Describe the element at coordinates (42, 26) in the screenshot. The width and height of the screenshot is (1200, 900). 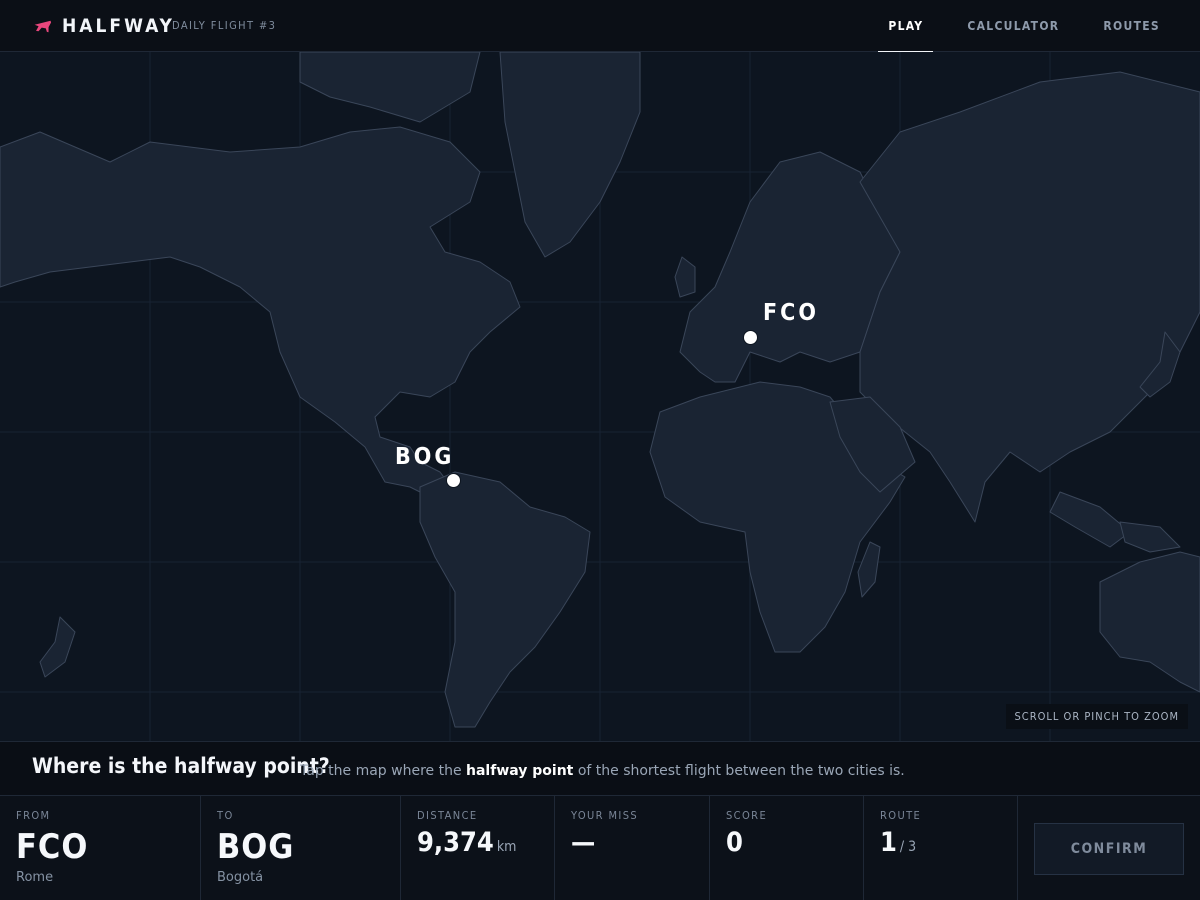
I see `airplane-icon` at that location.